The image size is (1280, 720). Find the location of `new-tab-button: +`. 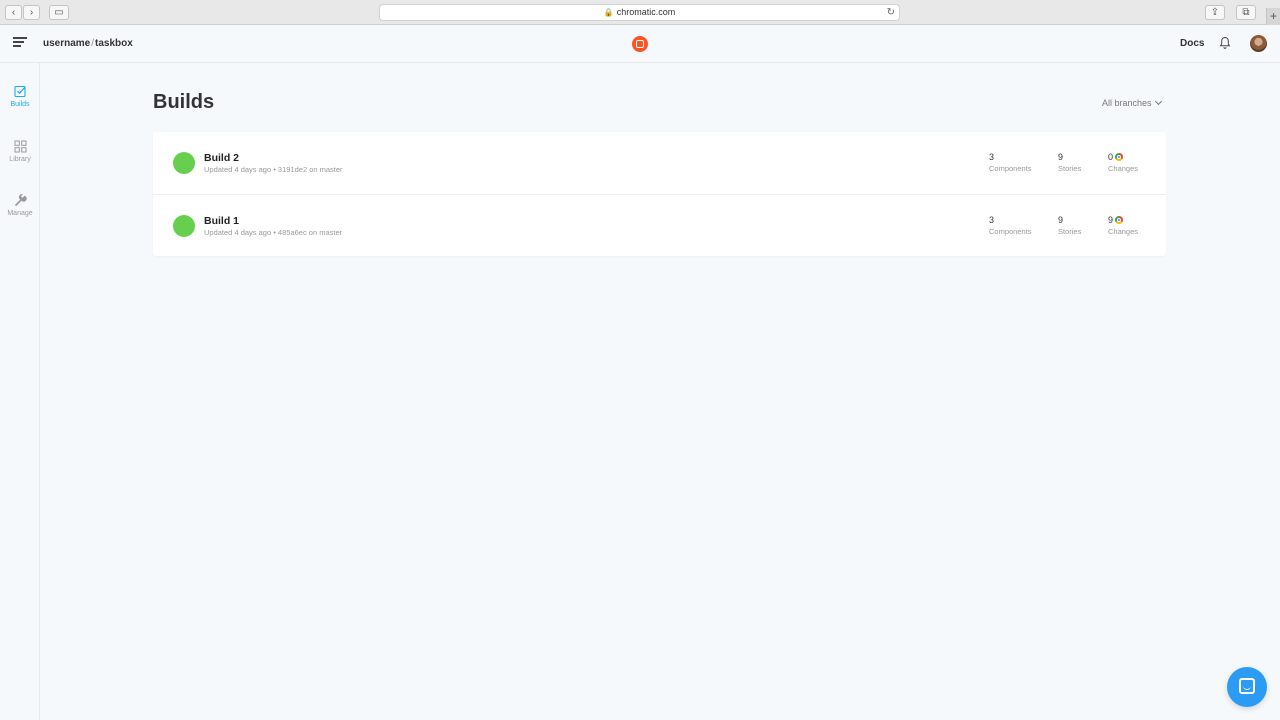

new-tab-button: + is located at coordinates (1273, 16).